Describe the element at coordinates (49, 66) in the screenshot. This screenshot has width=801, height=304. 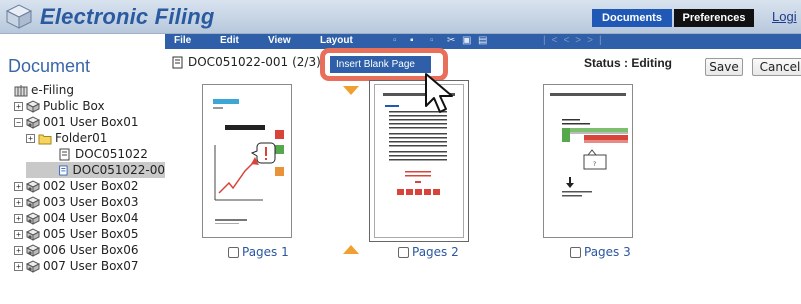
I see `sidebar-title: Document` at that location.